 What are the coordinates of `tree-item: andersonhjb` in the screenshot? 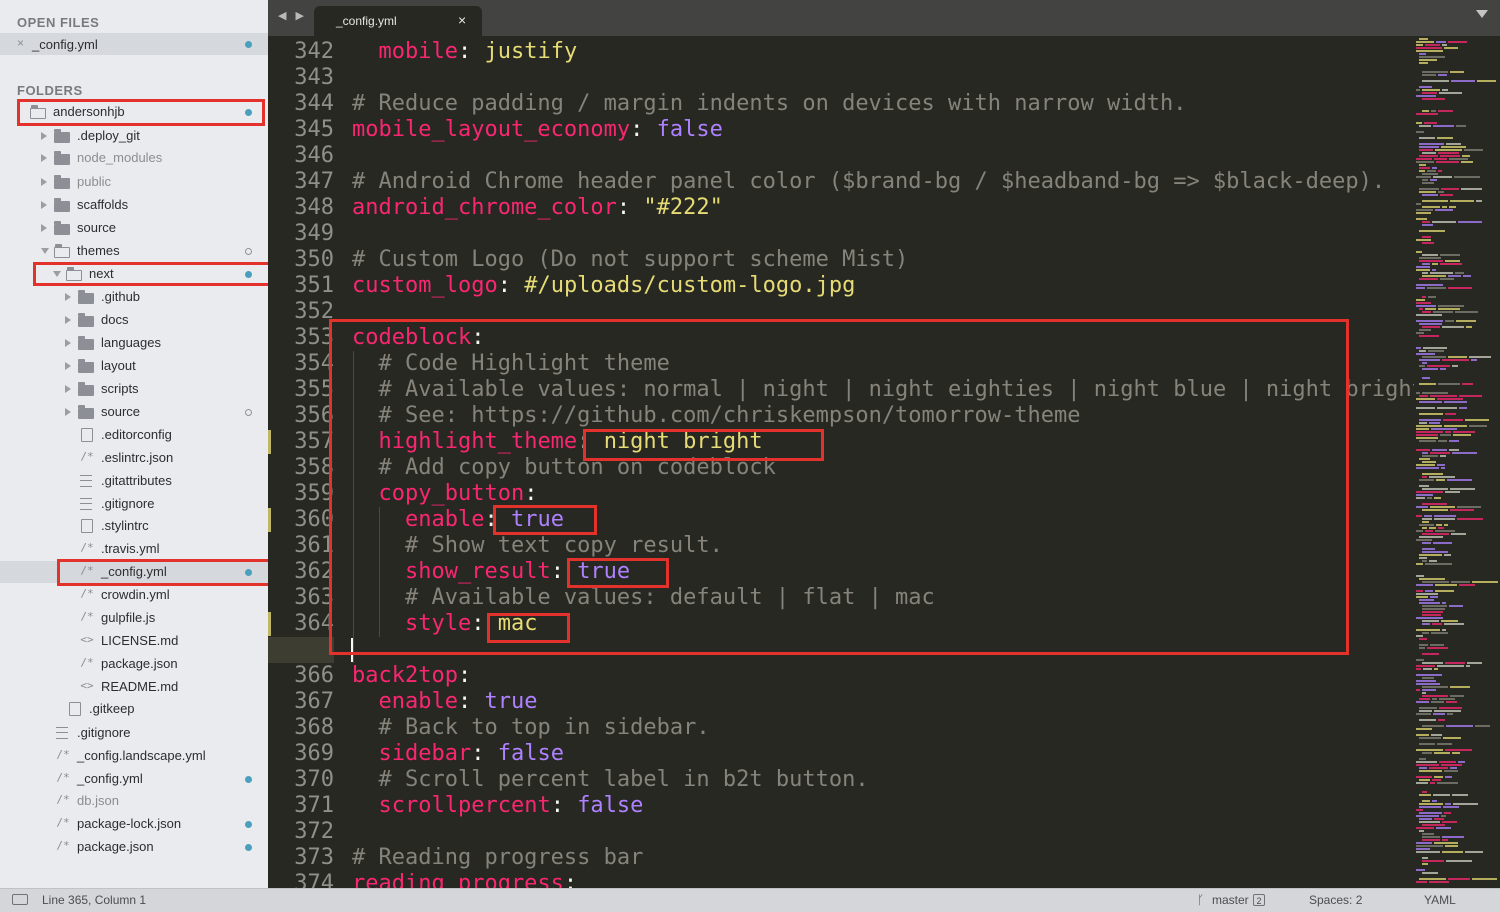 It's located at (134, 112).